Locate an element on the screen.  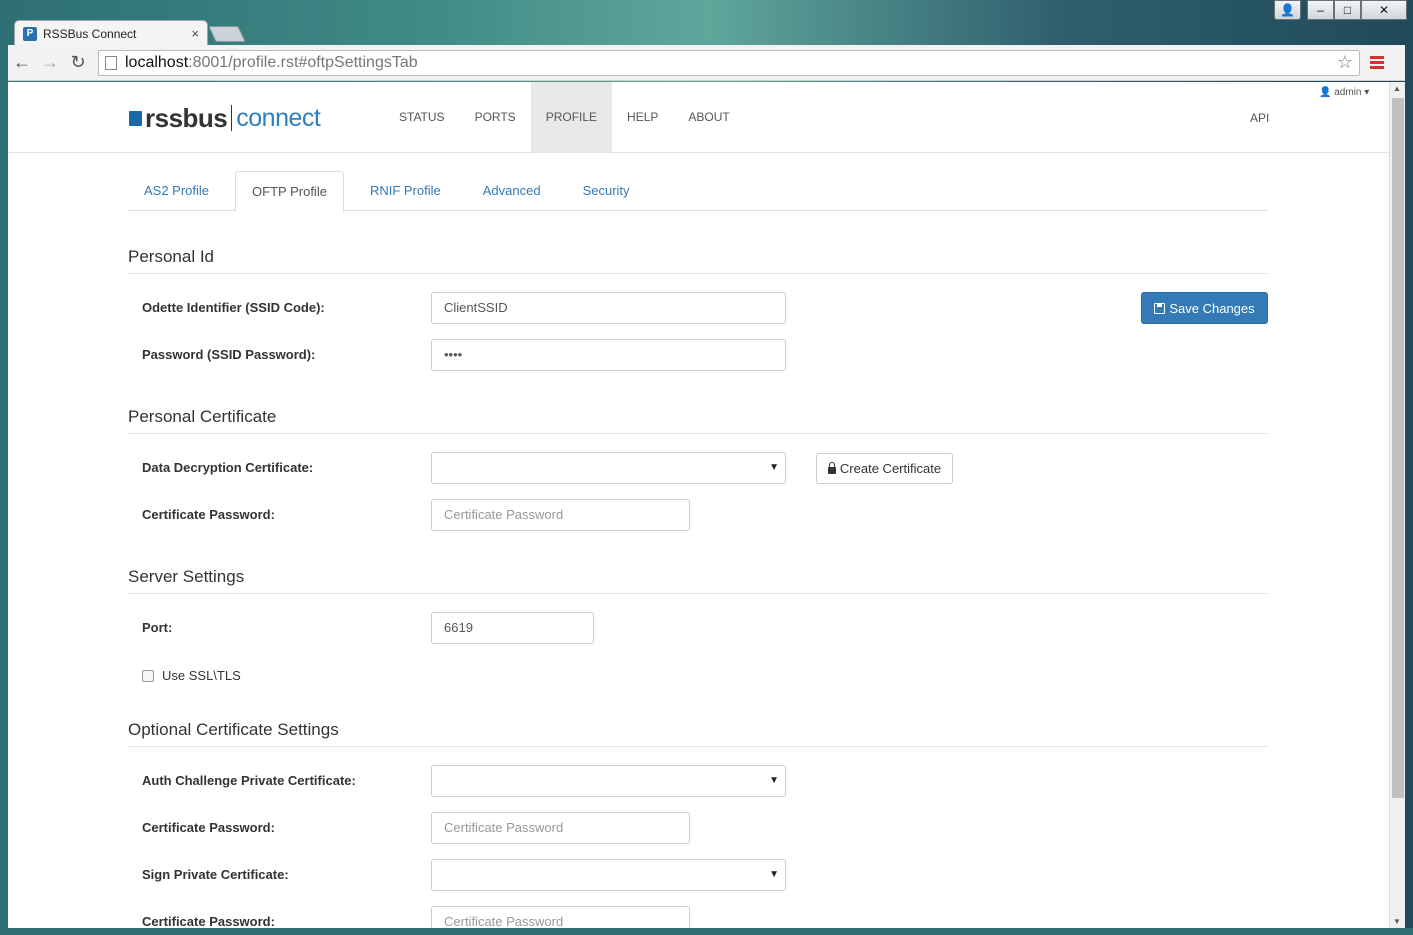
ssl-checkbox-row: Use SSL\TLS is located at coordinates (191, 675).